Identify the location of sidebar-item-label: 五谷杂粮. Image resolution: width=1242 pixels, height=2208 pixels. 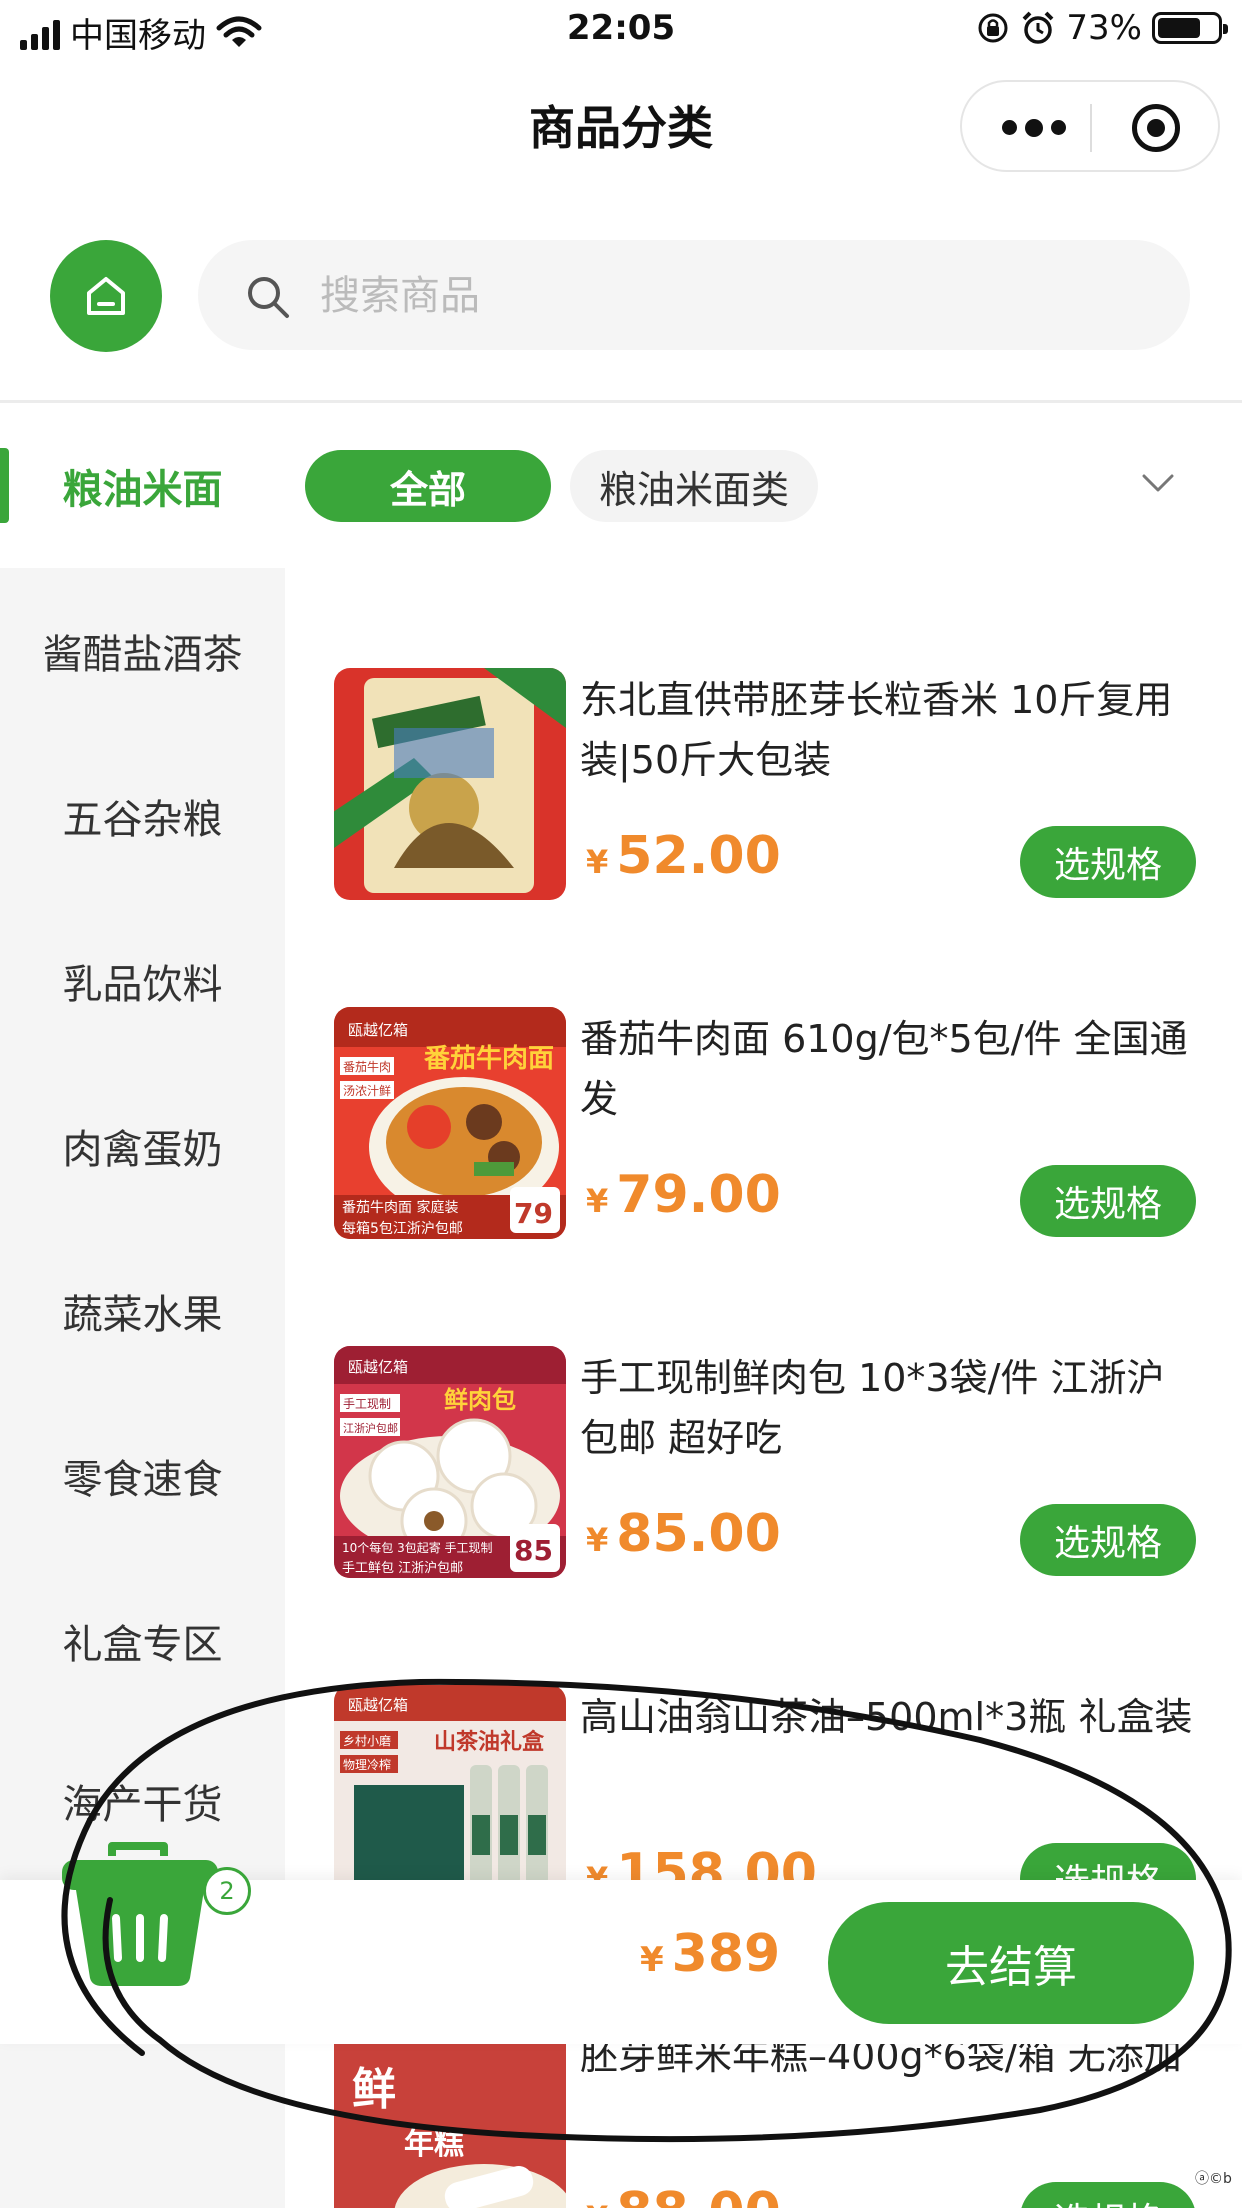
(142, 819).